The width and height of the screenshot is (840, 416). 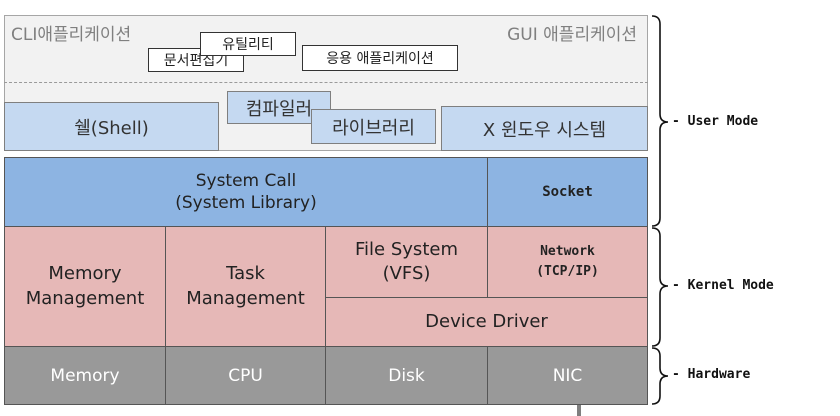 I want to click on kernel-mode-dash: -, so click(x=680, y=285).